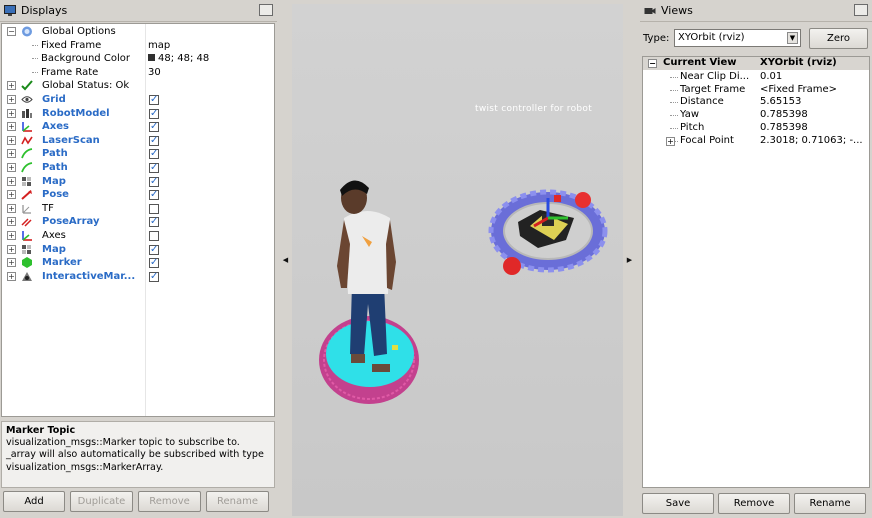 Image resolution: width=872 pixels, height=518 pixels. I want to click on display-row-pose: + Pose, so click(138, 195).